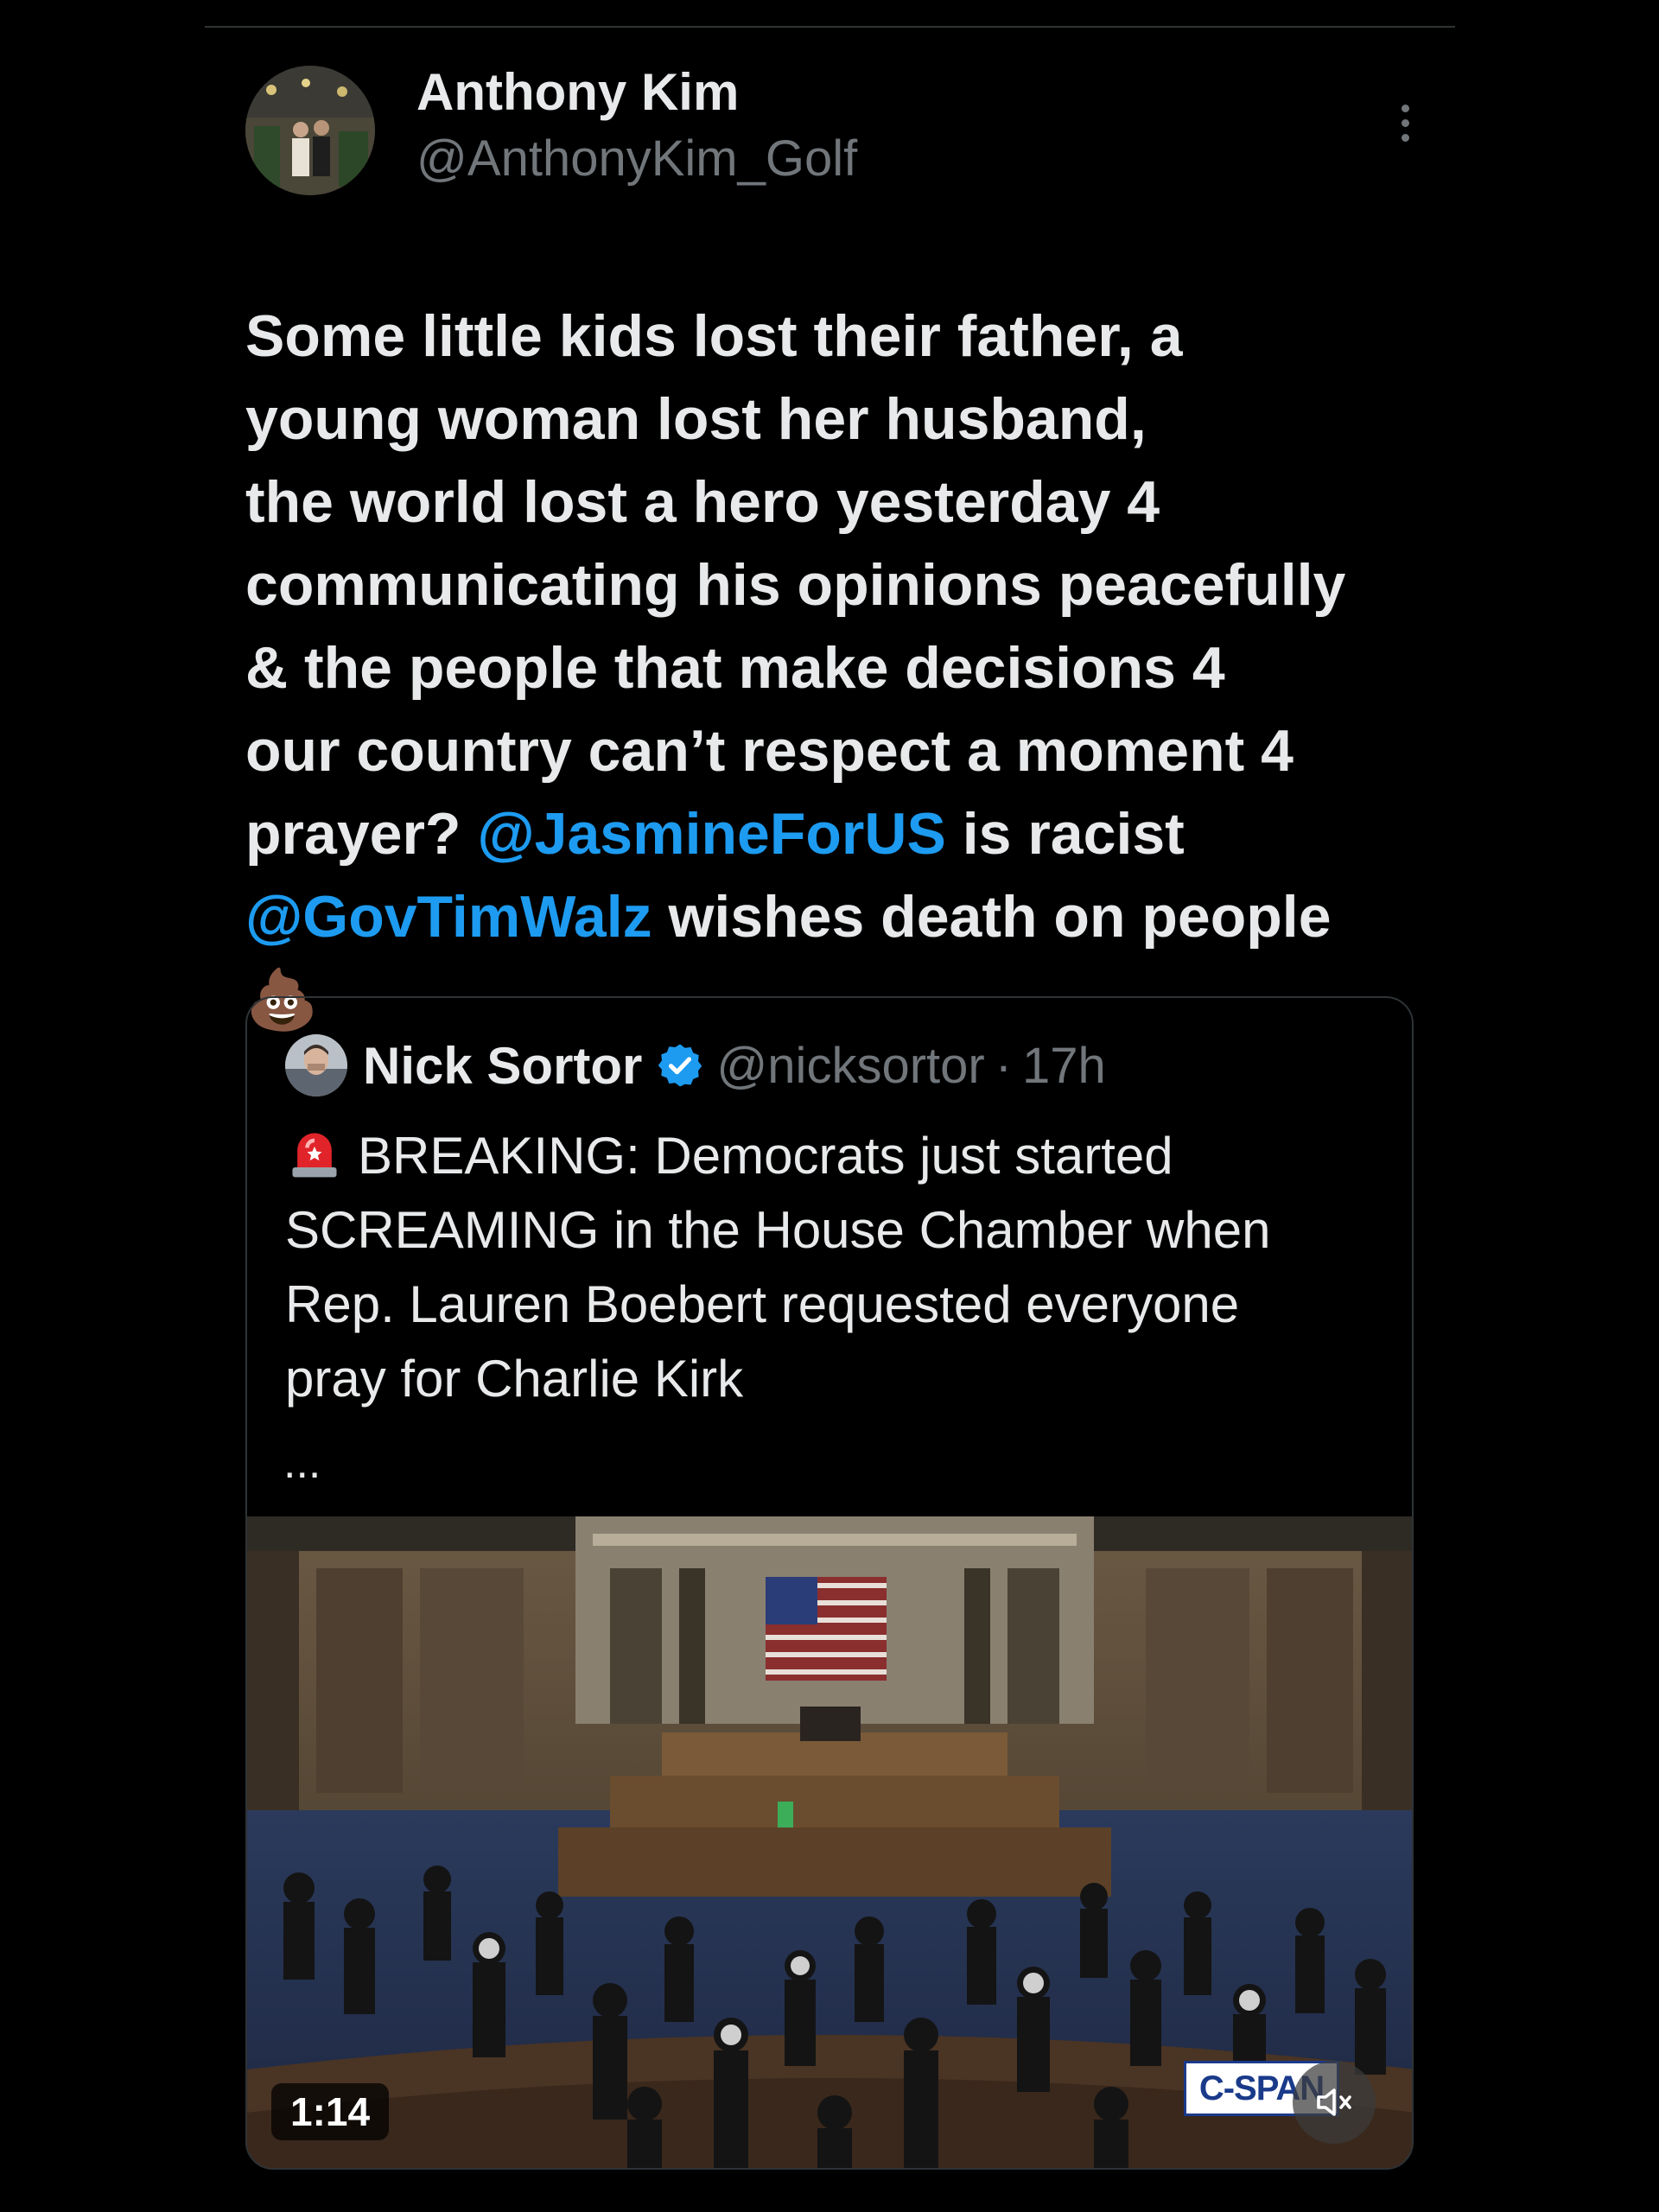 The width and height of the screenshot is (1659, 2212). Describe the element at coordinates (702, 502) in the screenshot. I see `post-text-segment: the world lost a hero yesterday 4` at that location.